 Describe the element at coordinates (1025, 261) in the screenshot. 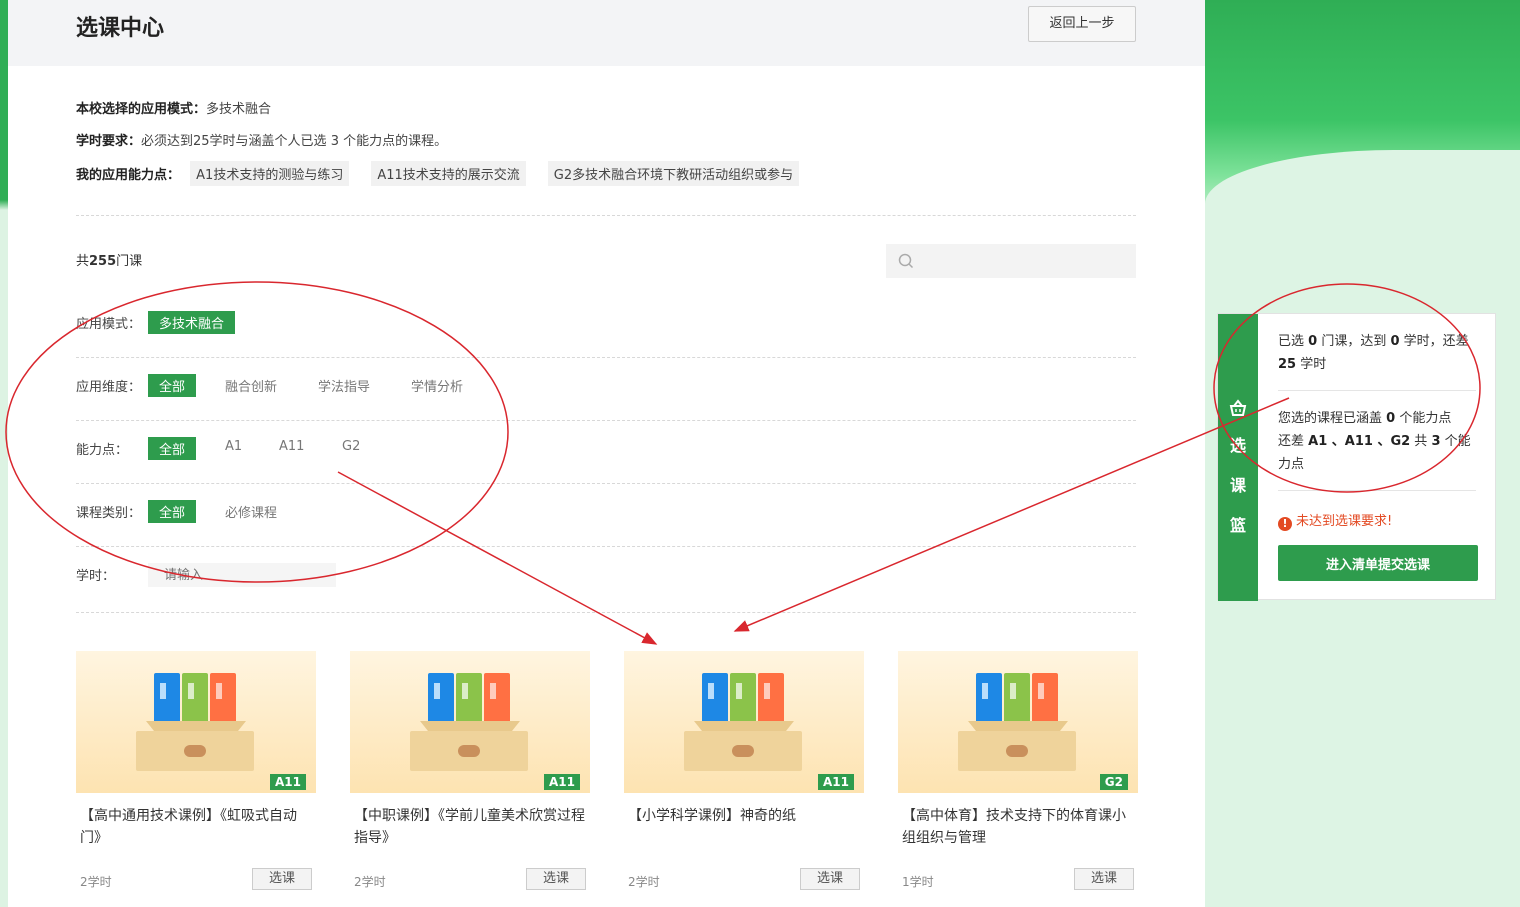

I see `search-input` at that location.